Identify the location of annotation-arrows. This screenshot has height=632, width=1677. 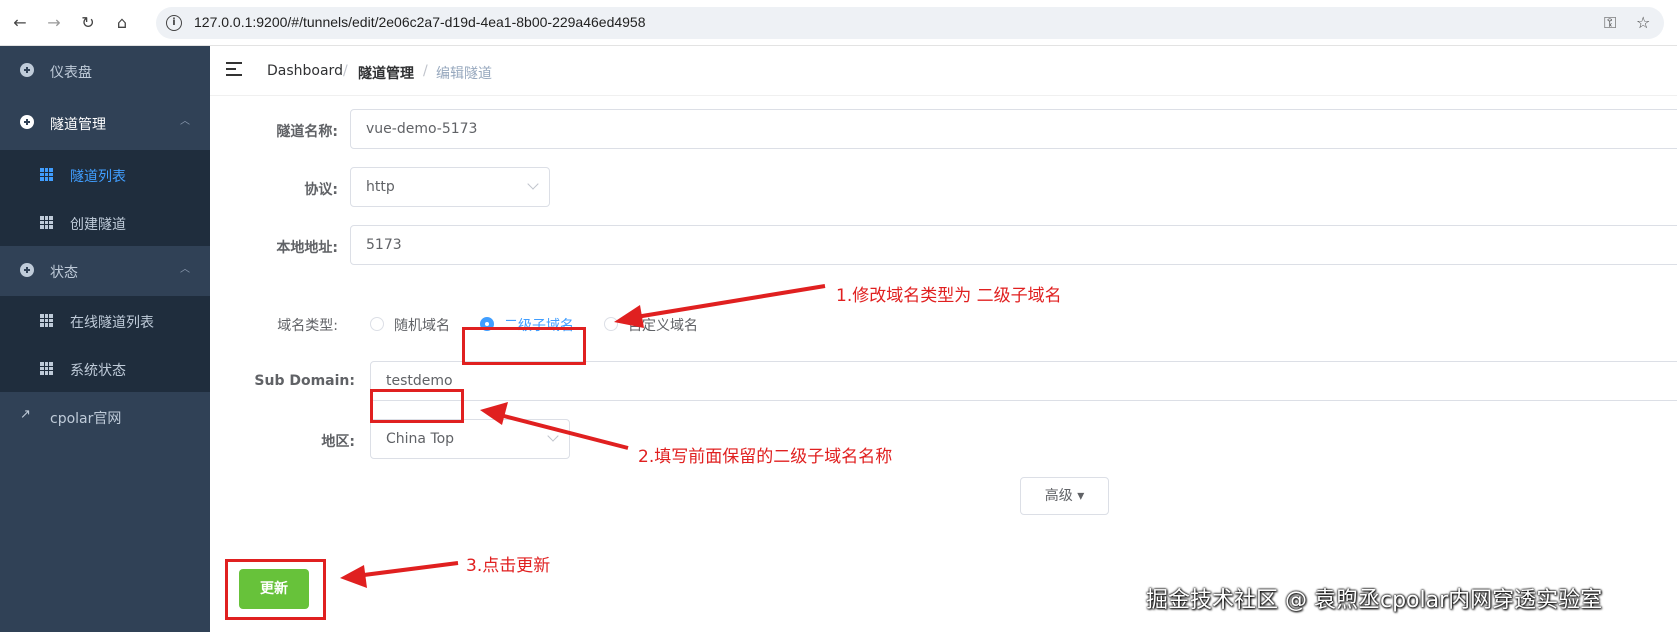
(583, 436).